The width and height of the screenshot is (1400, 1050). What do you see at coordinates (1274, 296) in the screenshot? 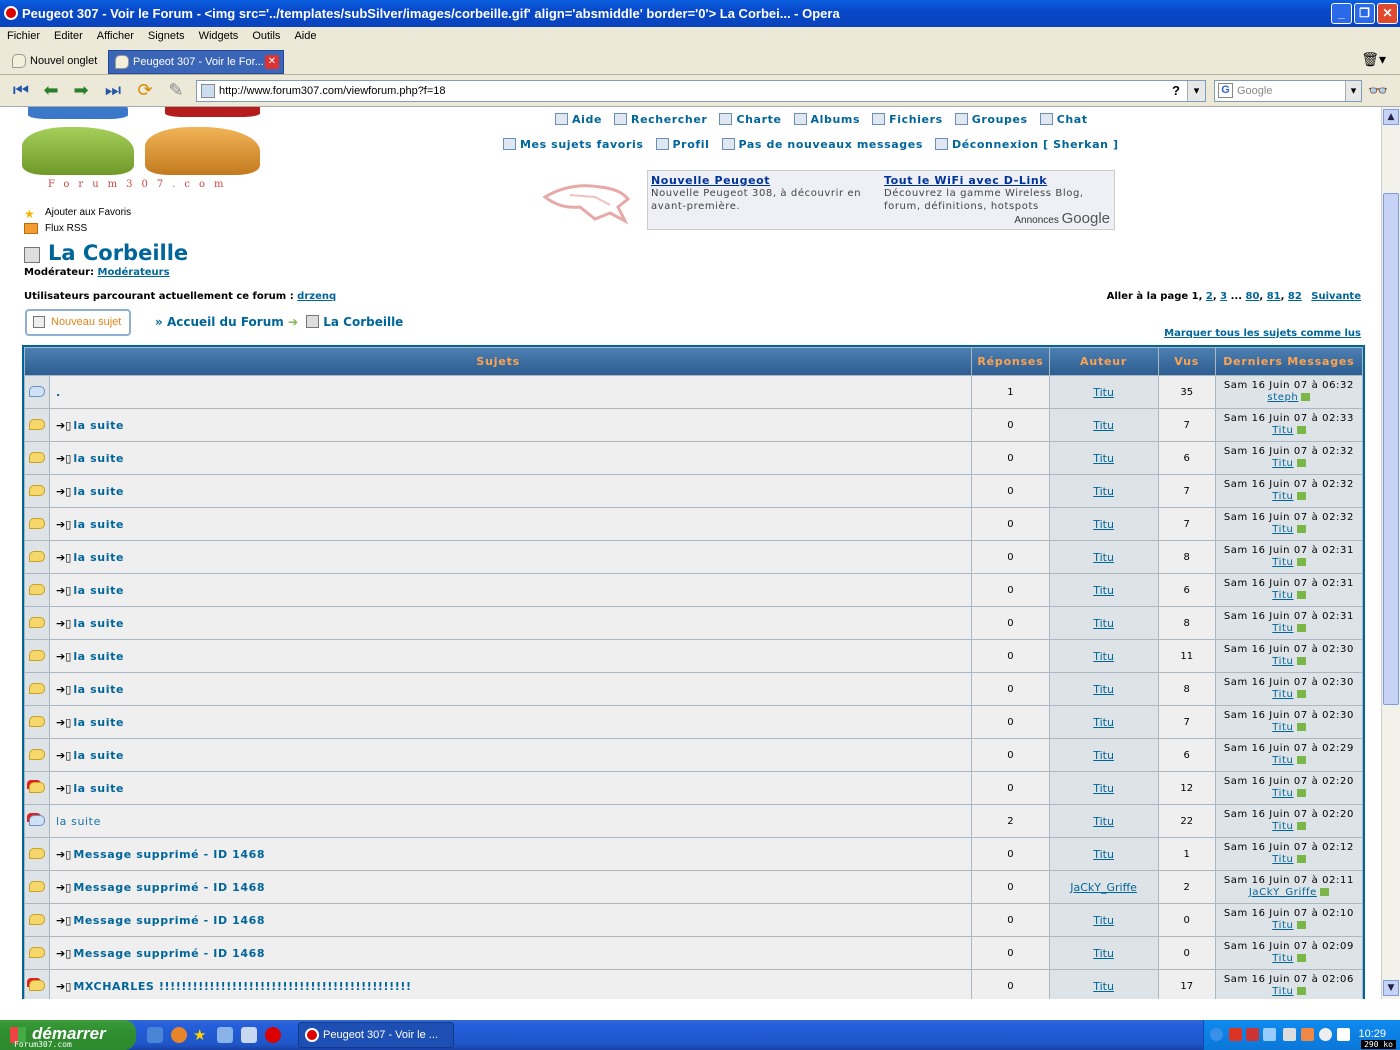
I see `page-81: 81` at bounding box center [1274, 296].